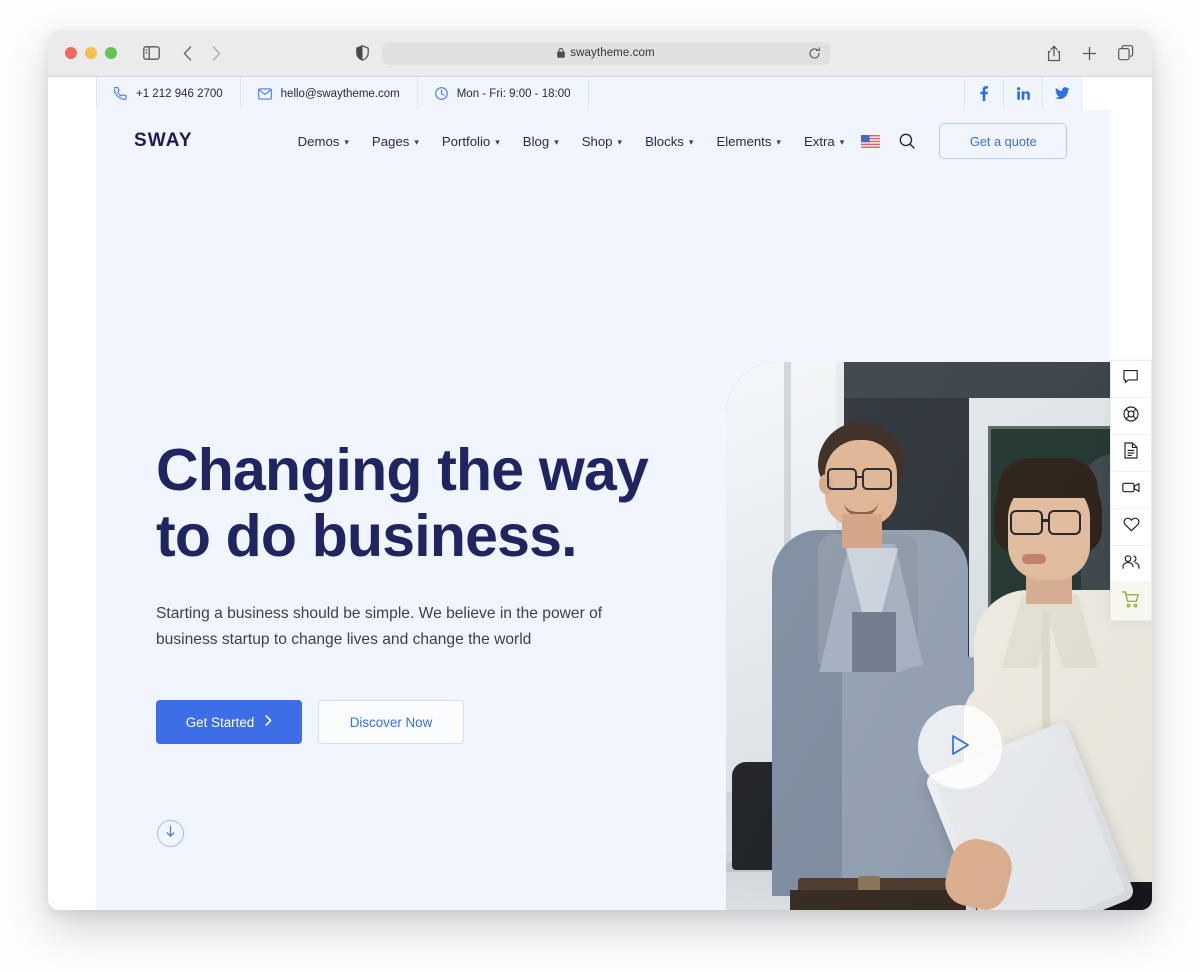 The image size is (1200, 972). Describe the element at coordinates (513, 93) in the screenshot. I see `topbar-hours-label: Mon - Fri: 9:00 - 18:00` at that location.